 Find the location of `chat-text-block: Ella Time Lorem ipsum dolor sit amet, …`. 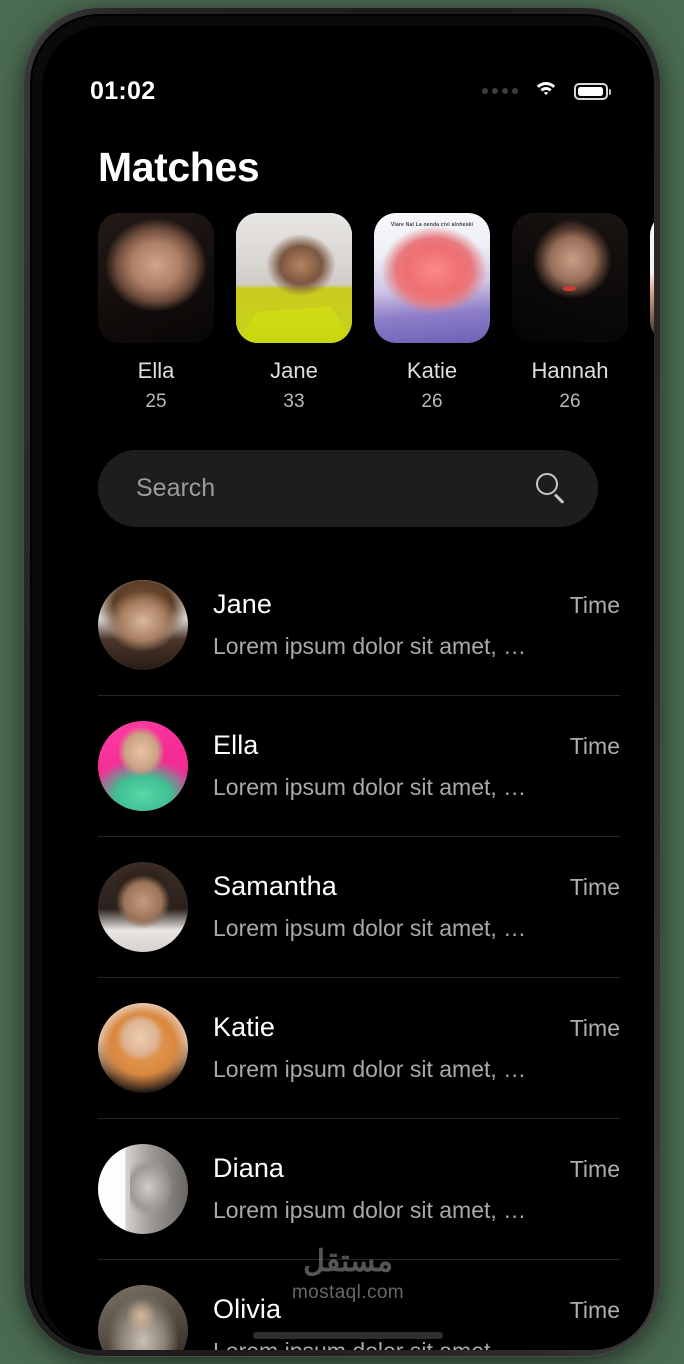

chat-text-block: Ella Time Lorem ipsum dolor sit amet, … is located at coordinates (416, 765).